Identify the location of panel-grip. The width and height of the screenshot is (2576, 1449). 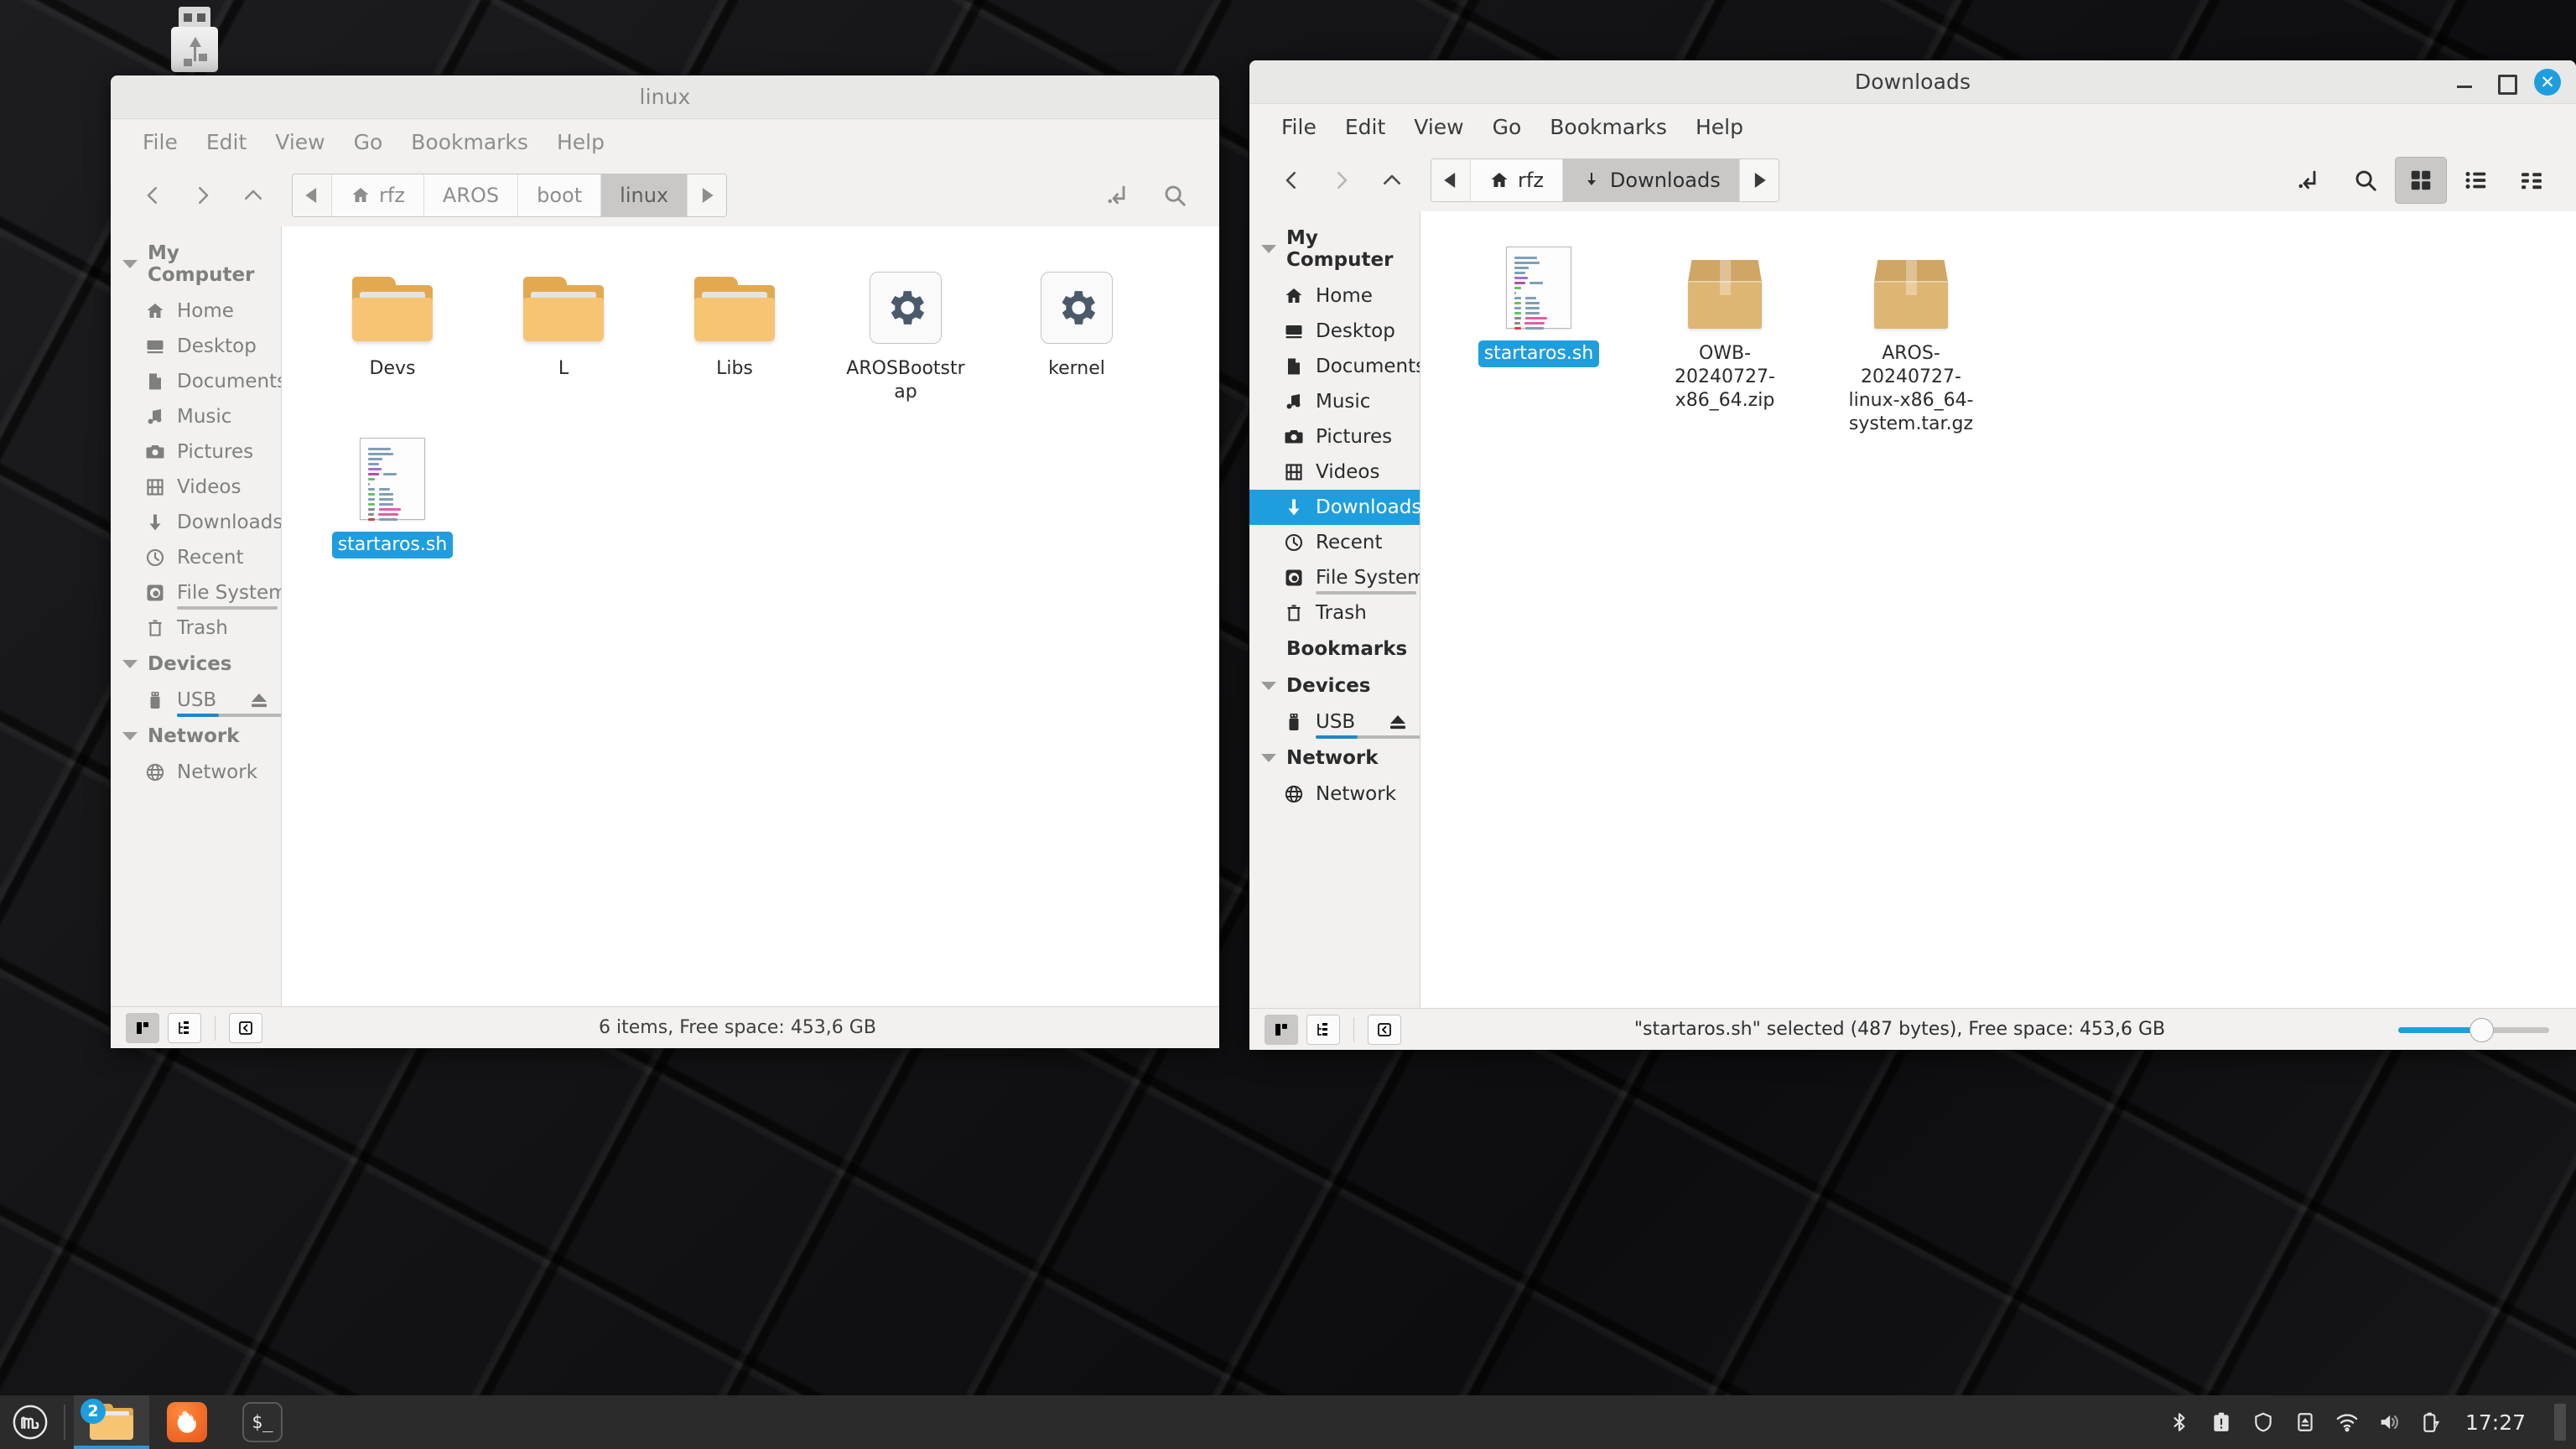
(2560, 1422).